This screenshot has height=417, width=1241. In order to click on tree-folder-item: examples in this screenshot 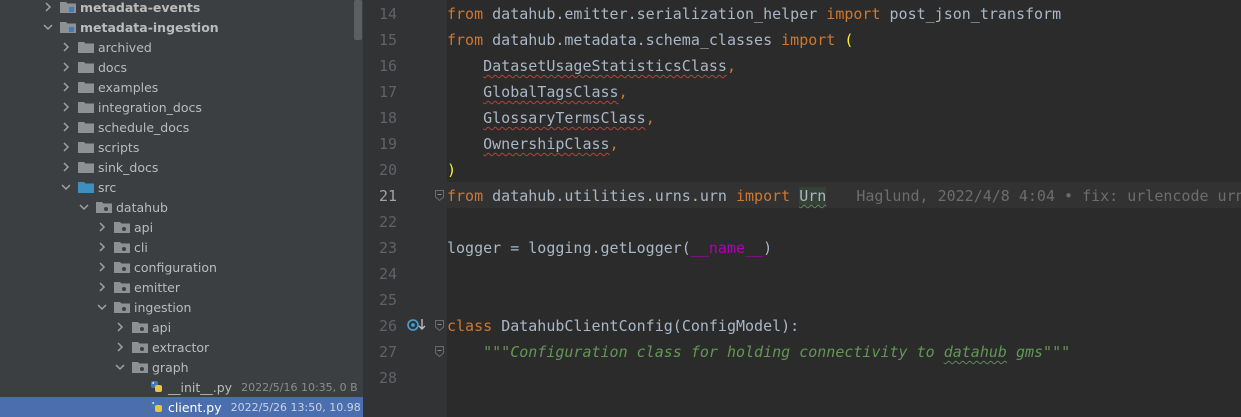, I will do `click(181, 87)`.